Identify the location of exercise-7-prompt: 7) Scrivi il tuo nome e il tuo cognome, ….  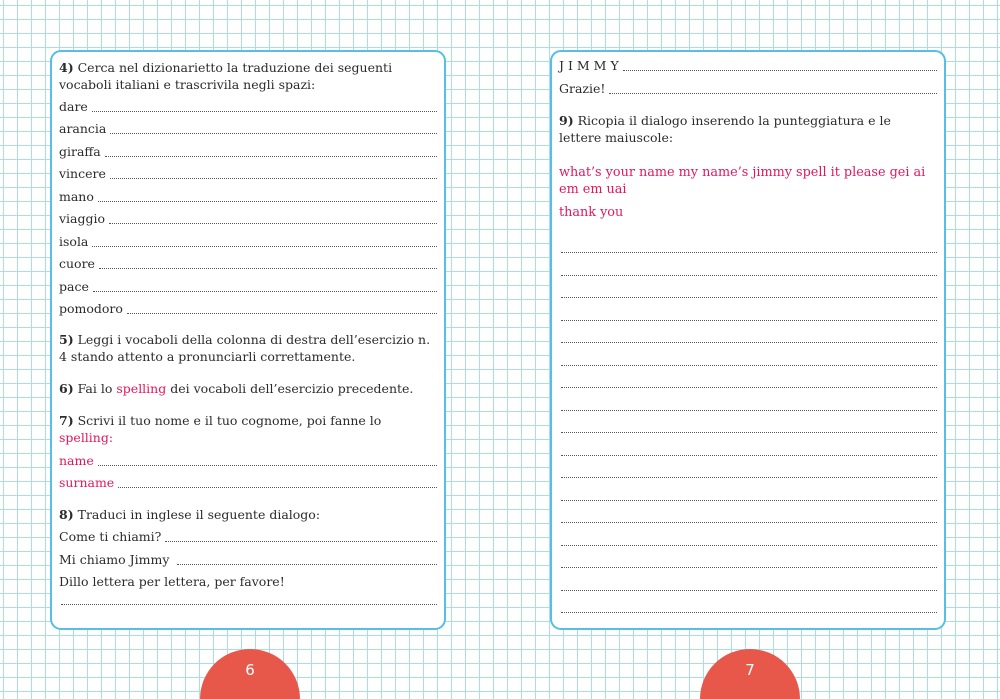
(248, 429).